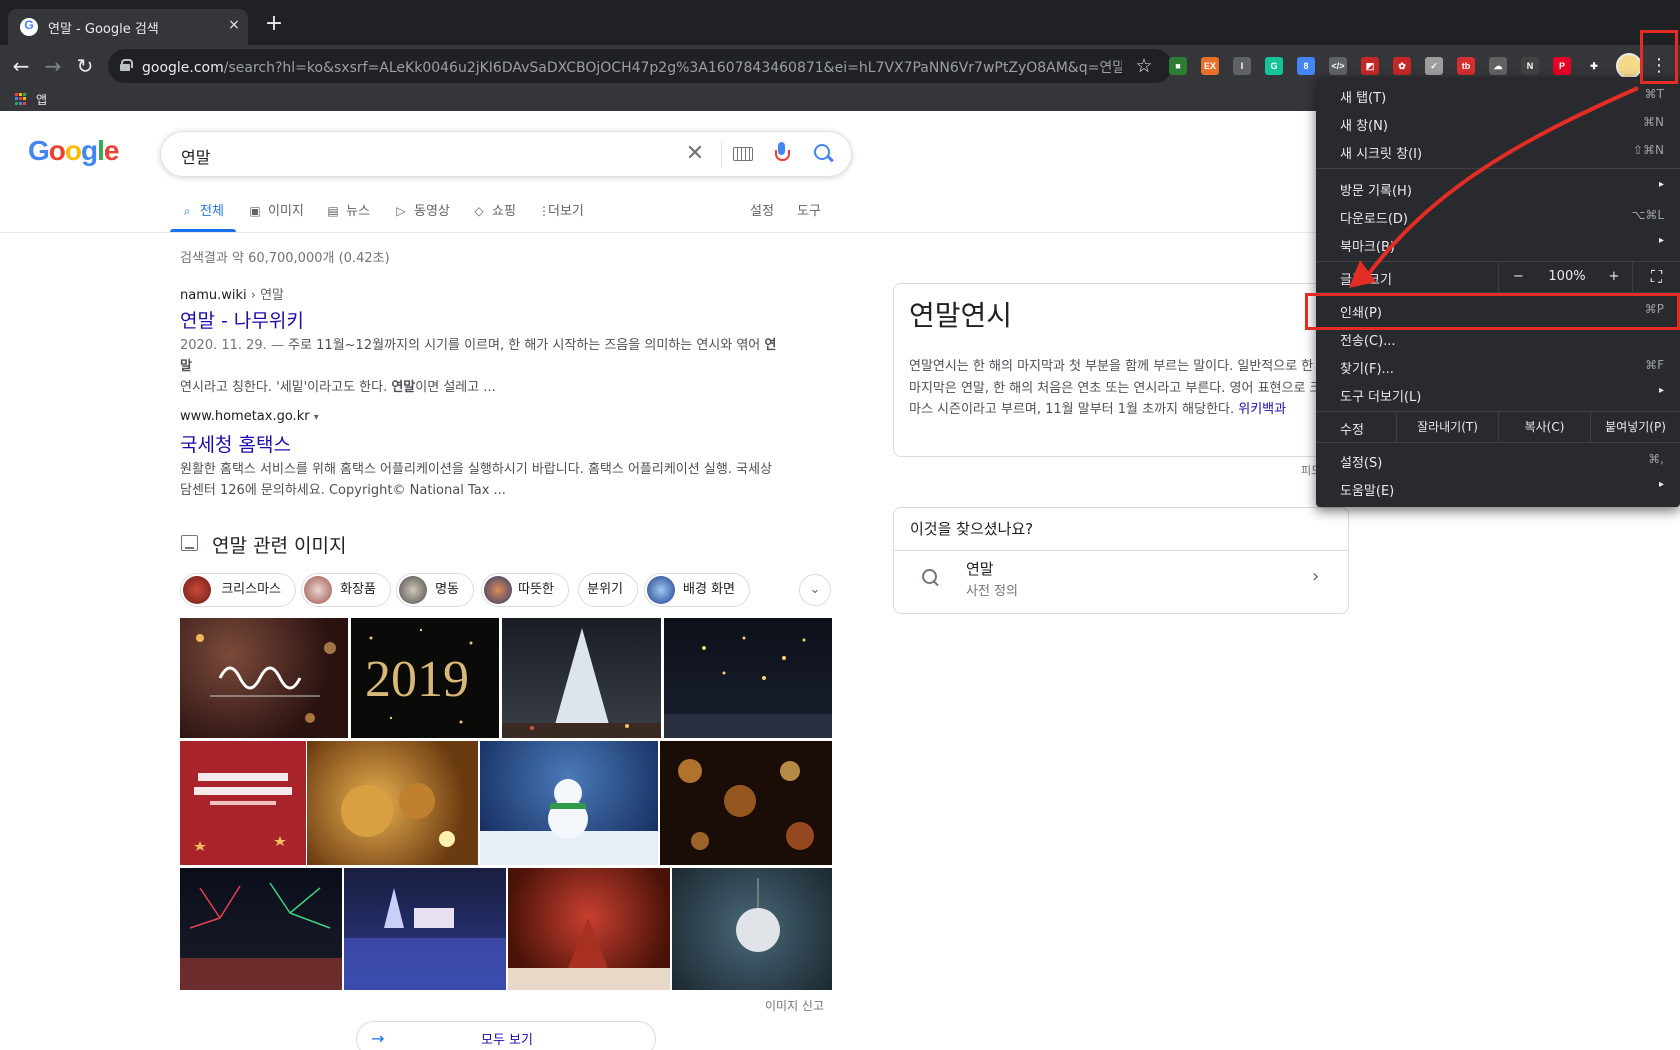 The image size is (1680, 1050). I want to click on reload-button: ↻, so click(85, 66).